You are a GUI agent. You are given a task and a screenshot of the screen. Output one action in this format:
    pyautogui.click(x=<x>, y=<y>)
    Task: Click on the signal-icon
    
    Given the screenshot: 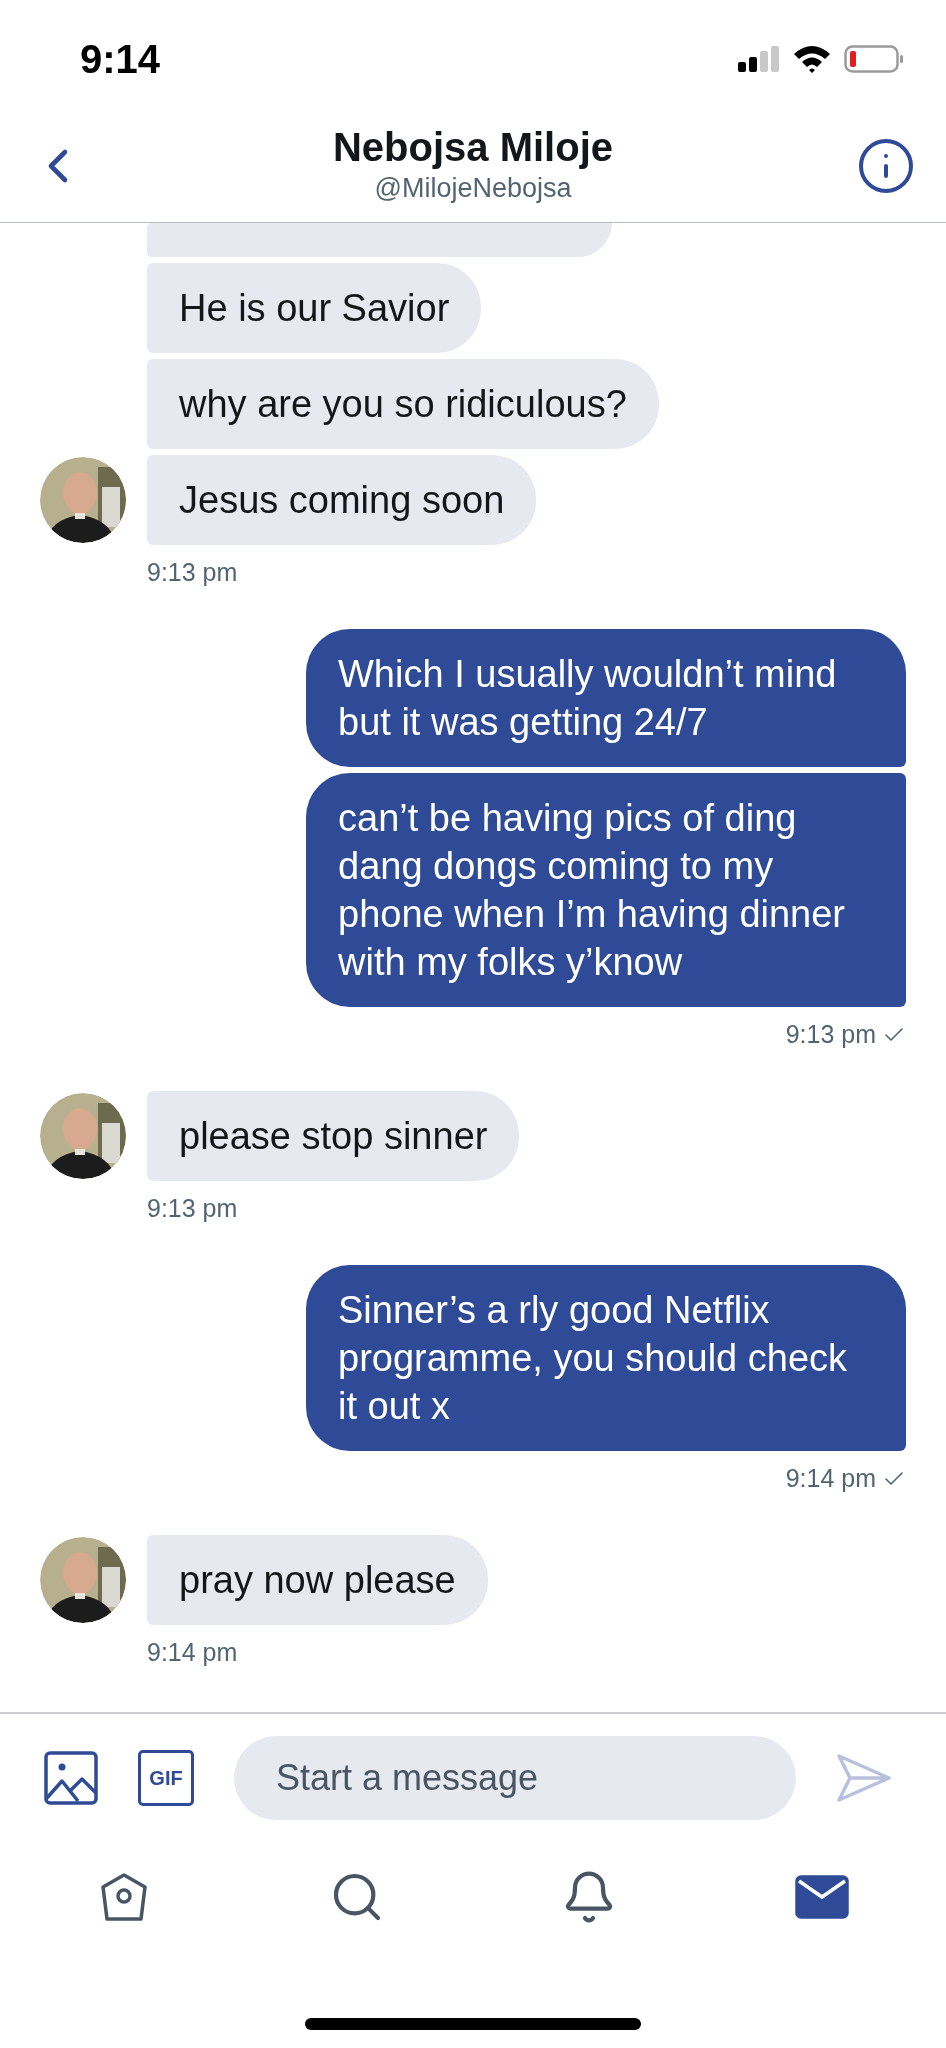 What is the action you would take?
    pyautogui.click(x=759, y=59)
    